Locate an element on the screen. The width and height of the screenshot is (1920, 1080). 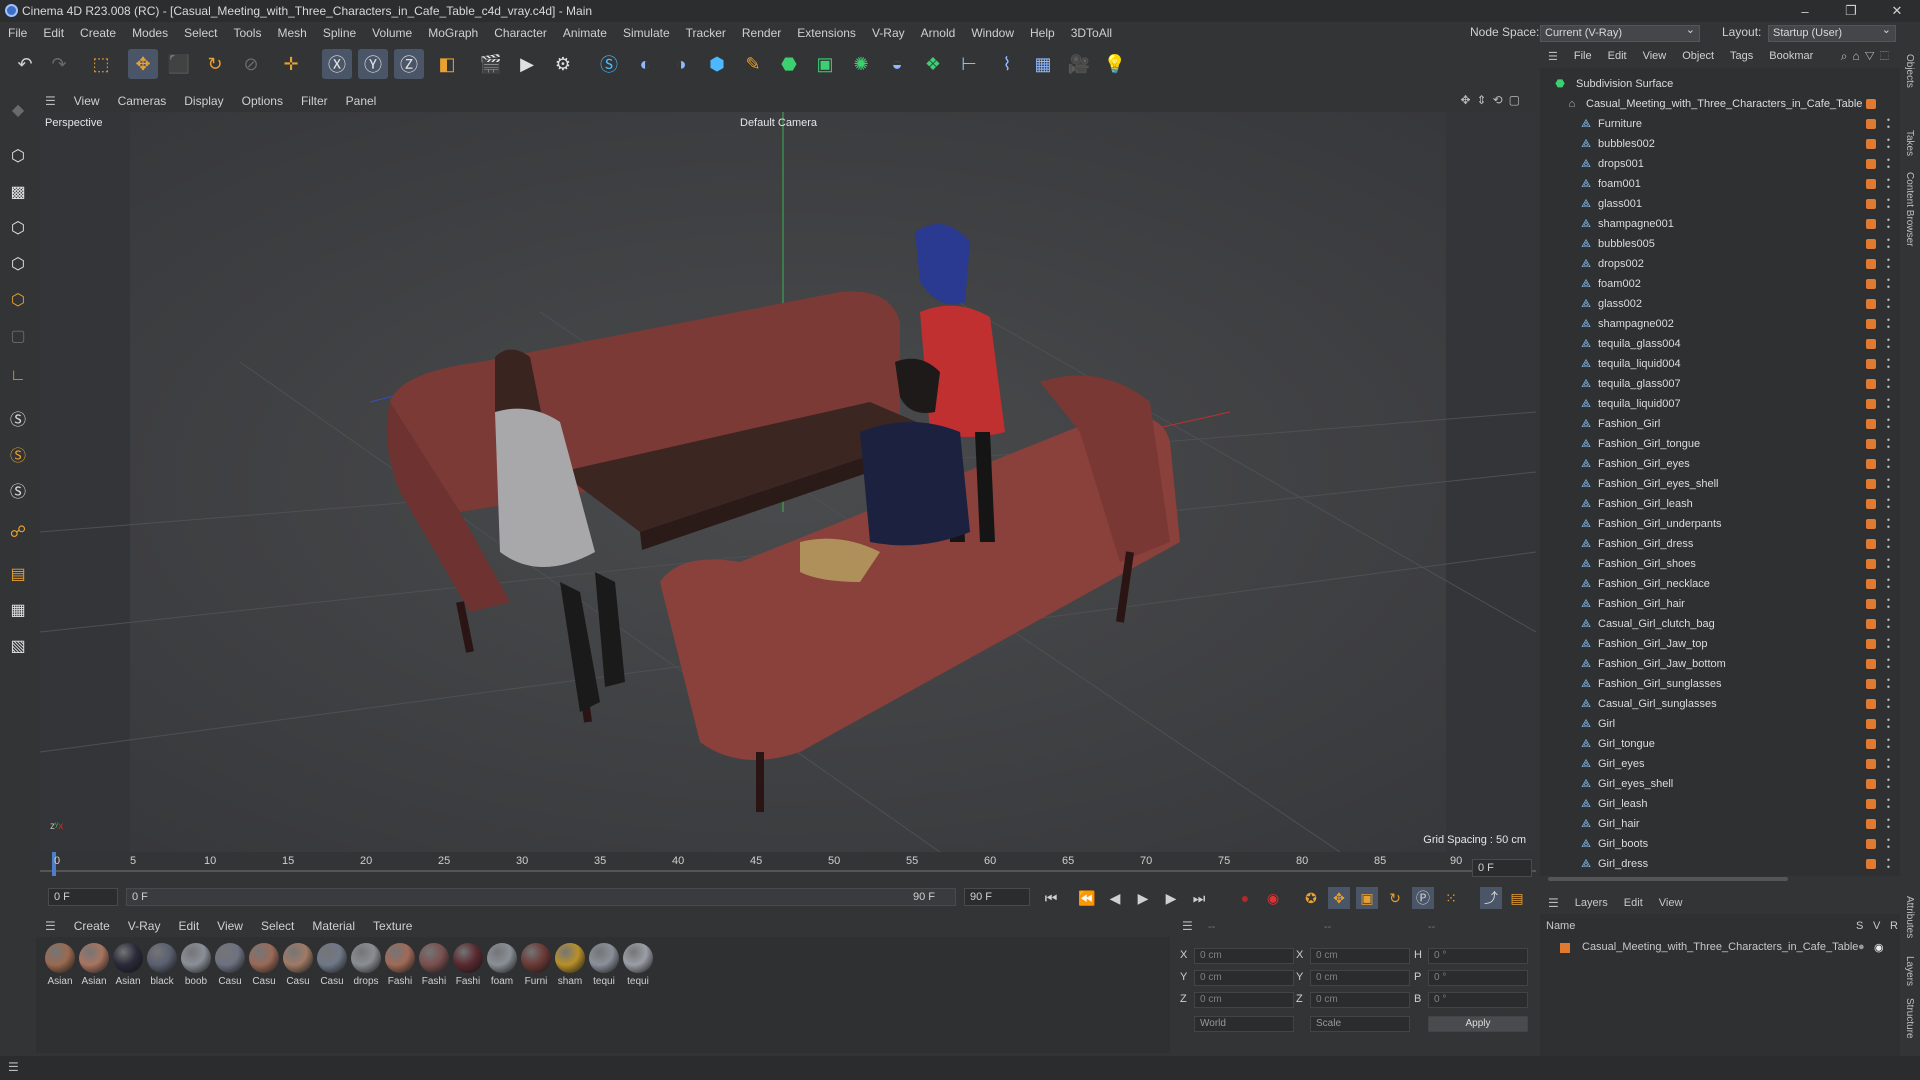
tab-takes: Takes is located at coordinates (1909, 143).